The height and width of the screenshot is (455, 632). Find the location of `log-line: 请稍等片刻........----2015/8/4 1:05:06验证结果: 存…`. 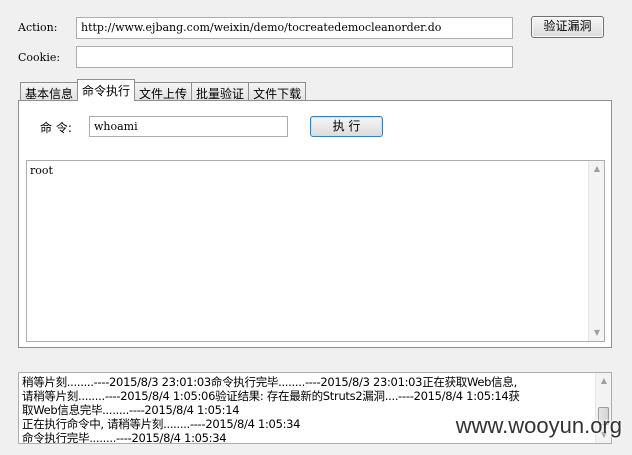

log-line: 请稍等片刻........----2015/8/4 1:05:06验证结果: 存… is located at coordinates (271, 396).